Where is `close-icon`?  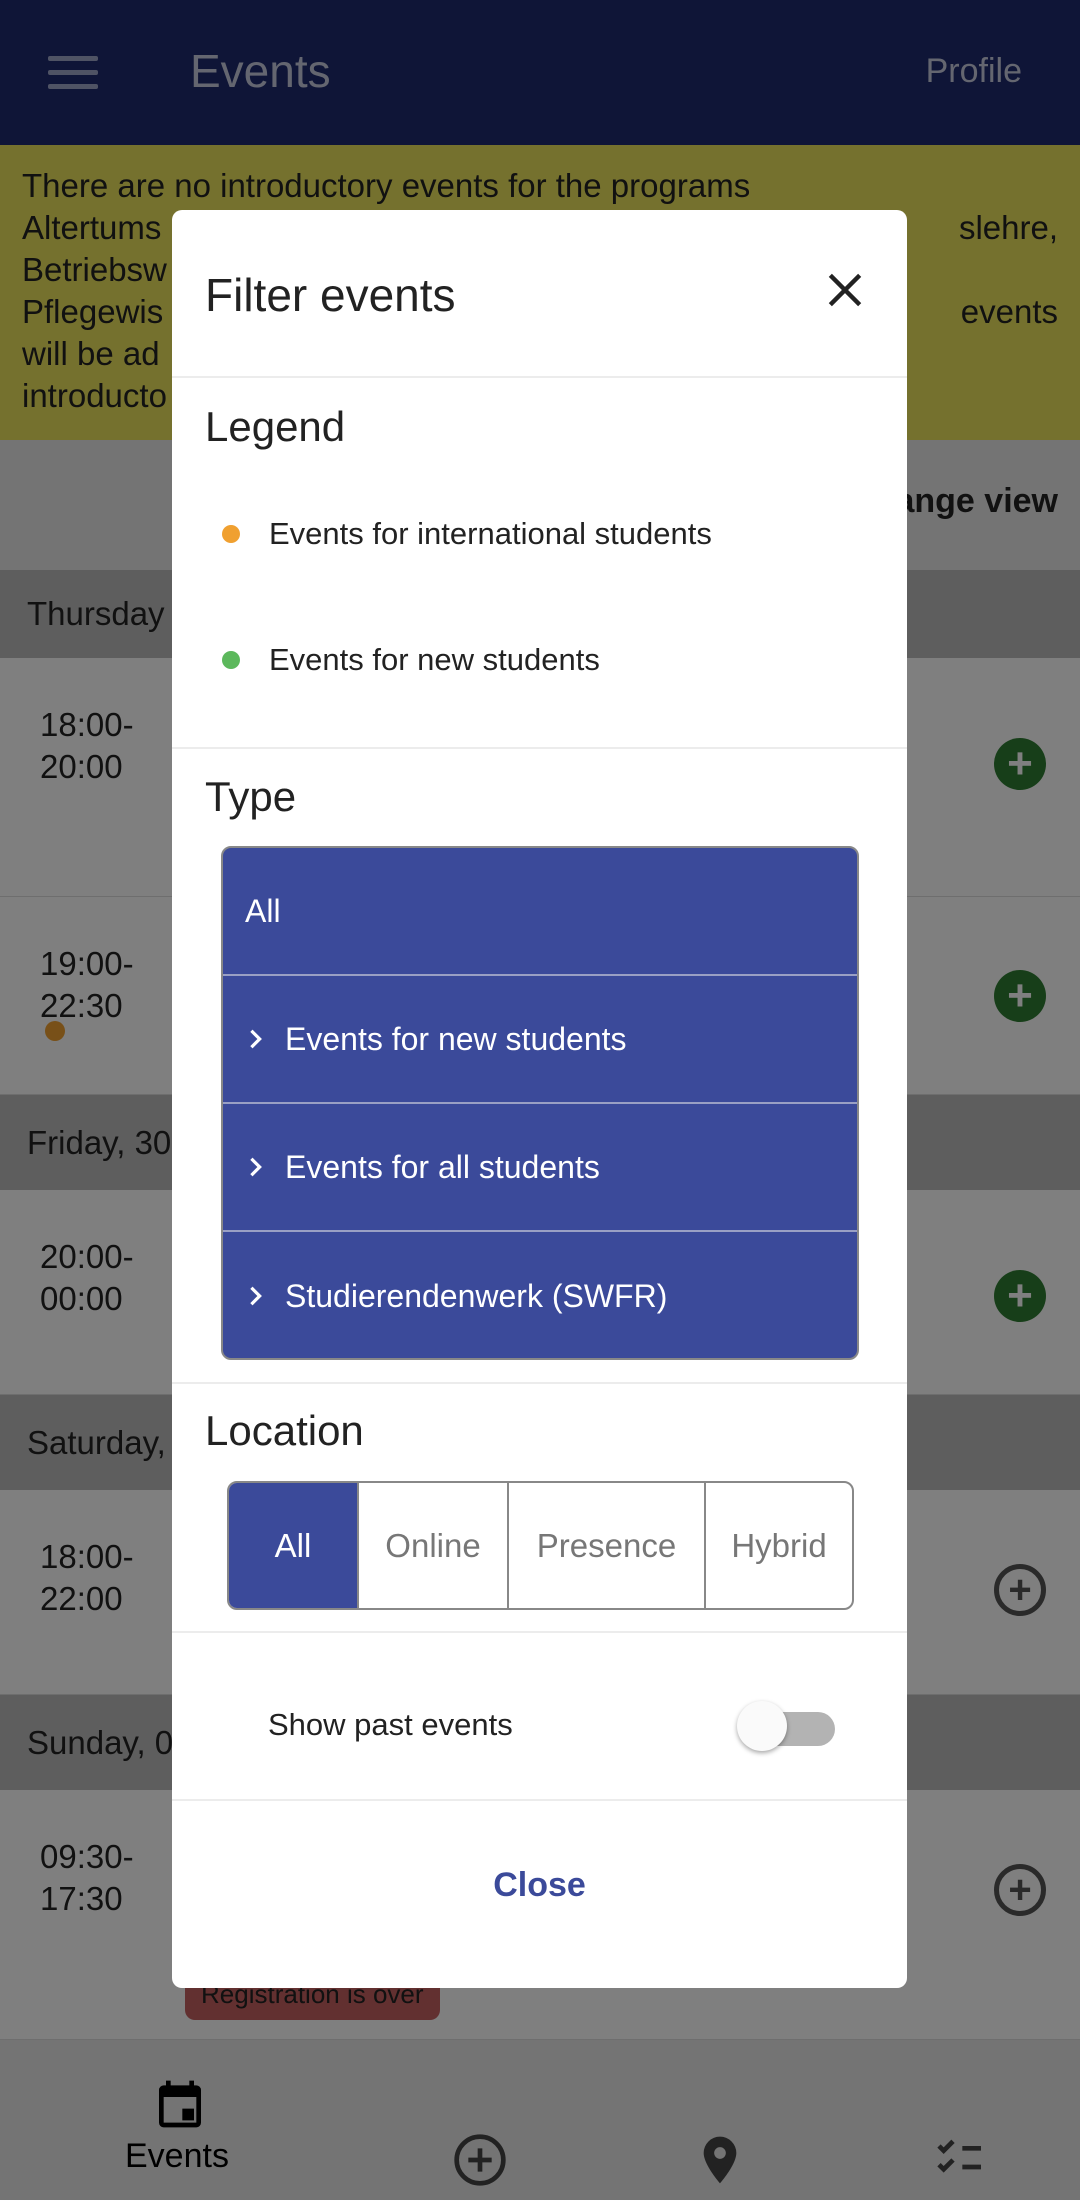 close-icon is located at coordinates (845, 290).